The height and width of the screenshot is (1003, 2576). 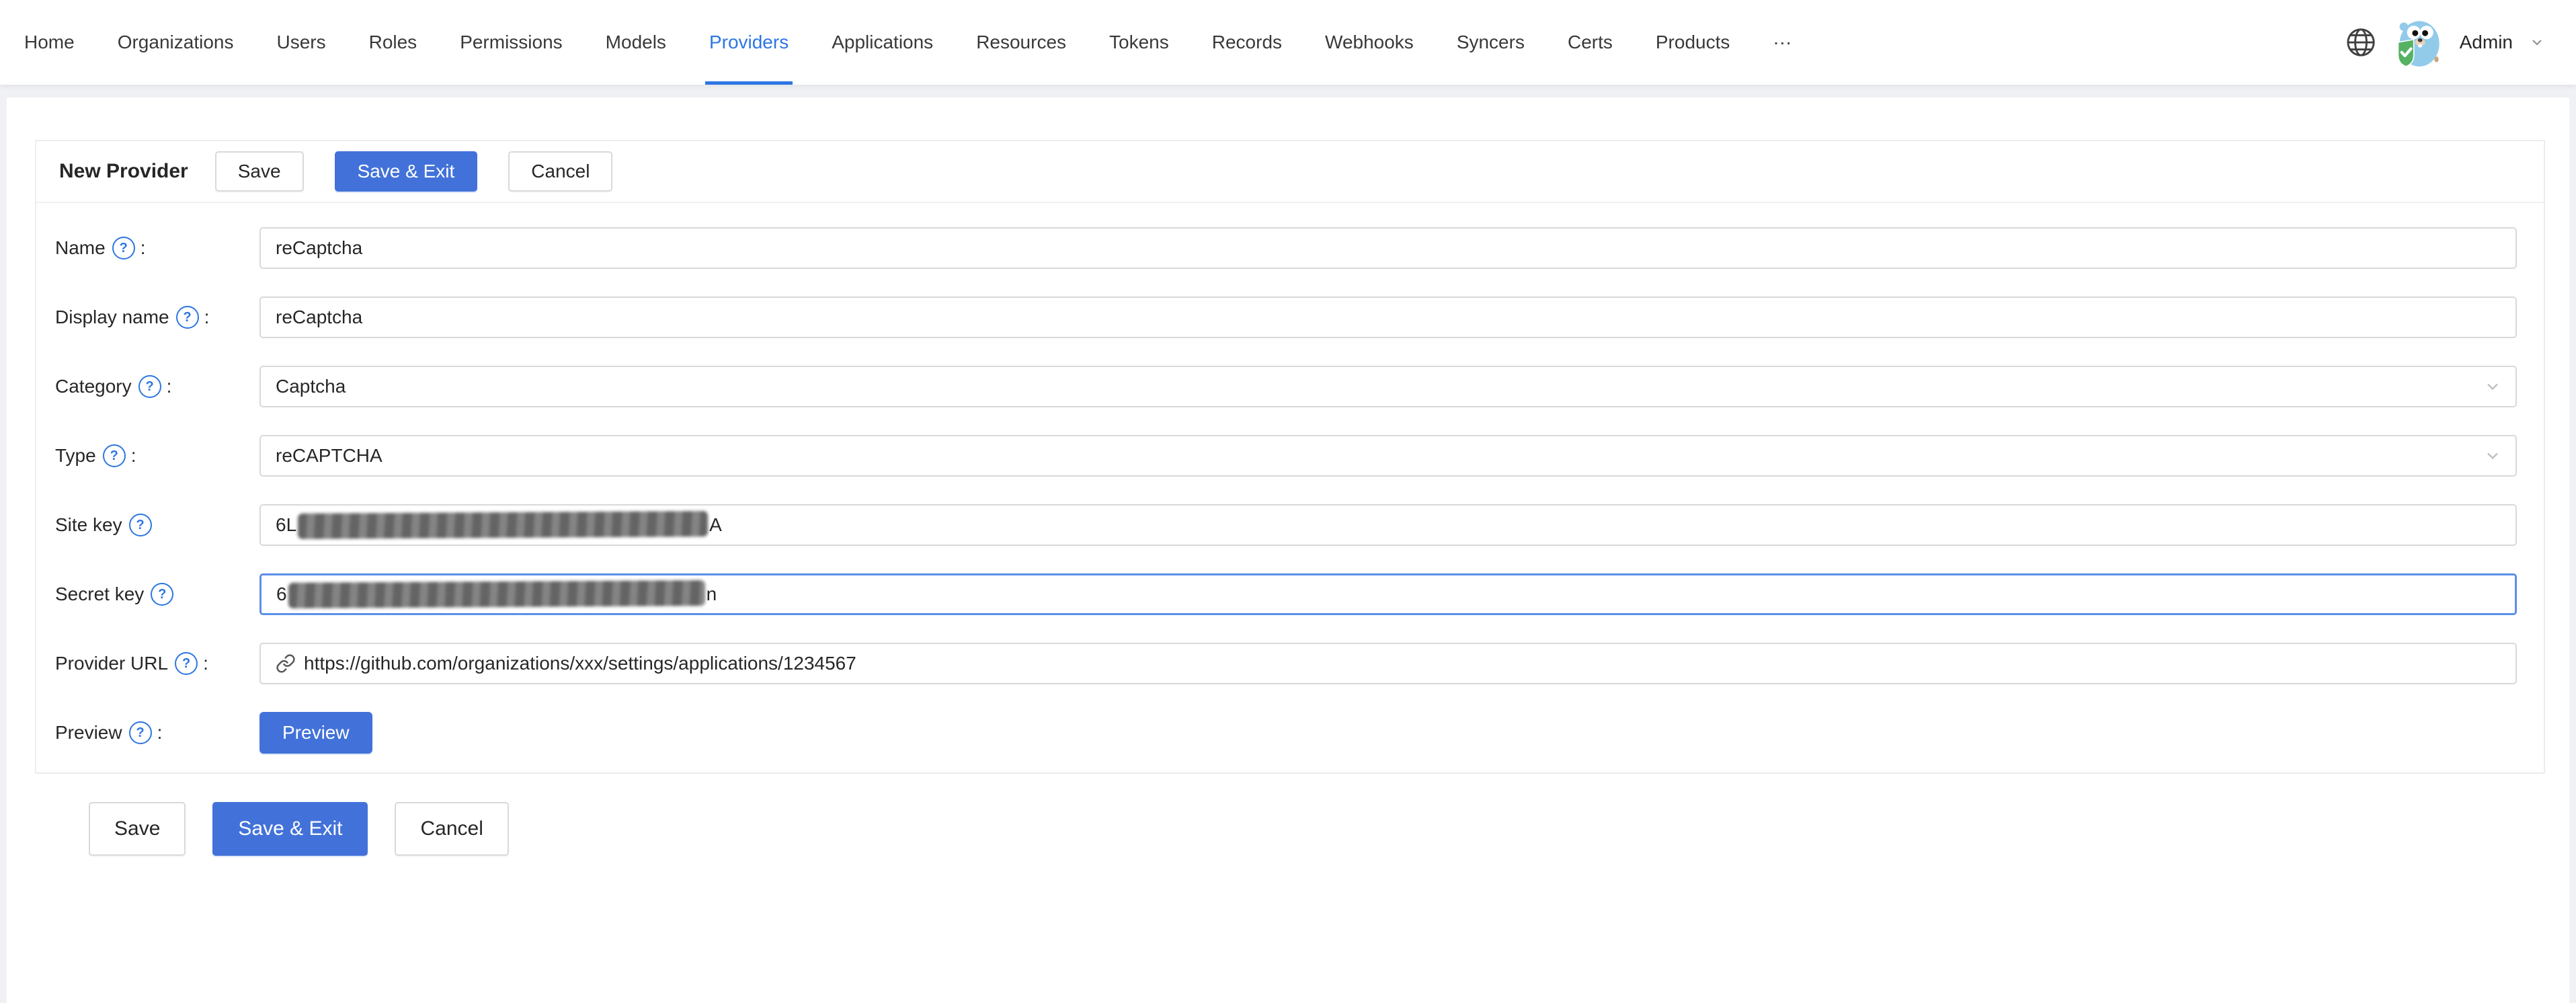 What do you see at coordinates (1388, 248) in the screenshot?
I see `name-input` at bounding box center [1388, 248].